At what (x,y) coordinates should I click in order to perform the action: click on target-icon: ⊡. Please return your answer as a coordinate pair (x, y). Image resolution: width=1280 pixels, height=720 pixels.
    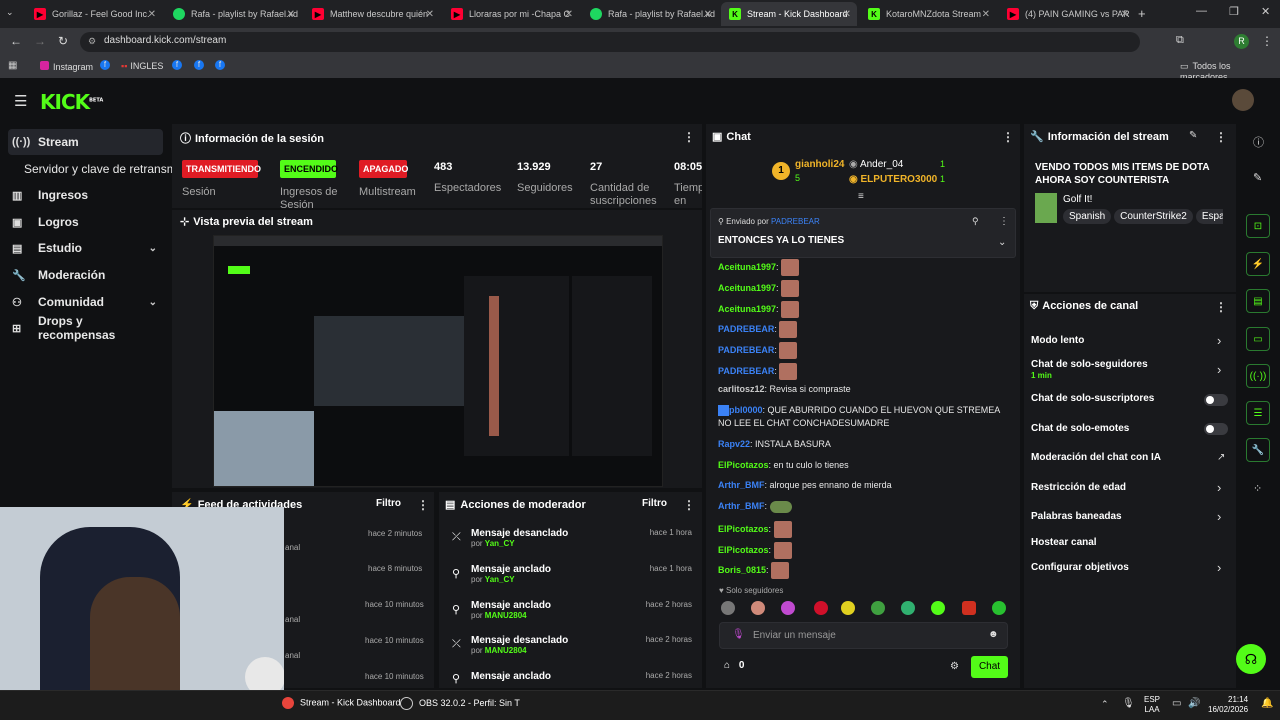
    Looking at the image, I should click on (1258, 226).